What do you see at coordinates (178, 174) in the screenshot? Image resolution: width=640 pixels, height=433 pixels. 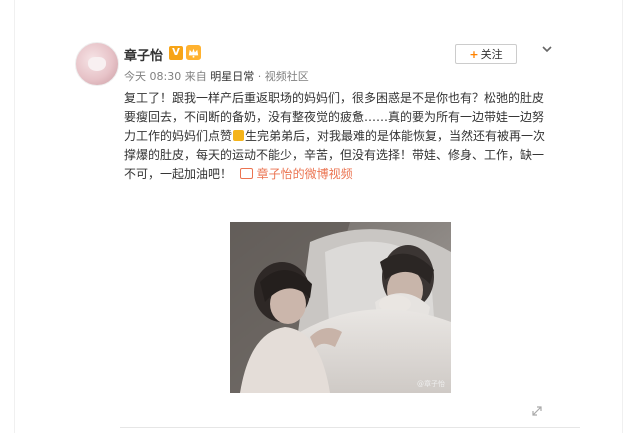 I see `post-text-fragment: 不可，一起加油吧！` at bounding box center [178, 174].